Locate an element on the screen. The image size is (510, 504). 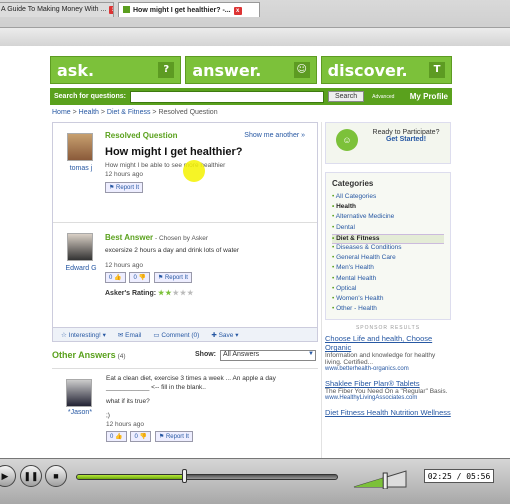
discover-section: discover. T is located at coordinates (386, 70).